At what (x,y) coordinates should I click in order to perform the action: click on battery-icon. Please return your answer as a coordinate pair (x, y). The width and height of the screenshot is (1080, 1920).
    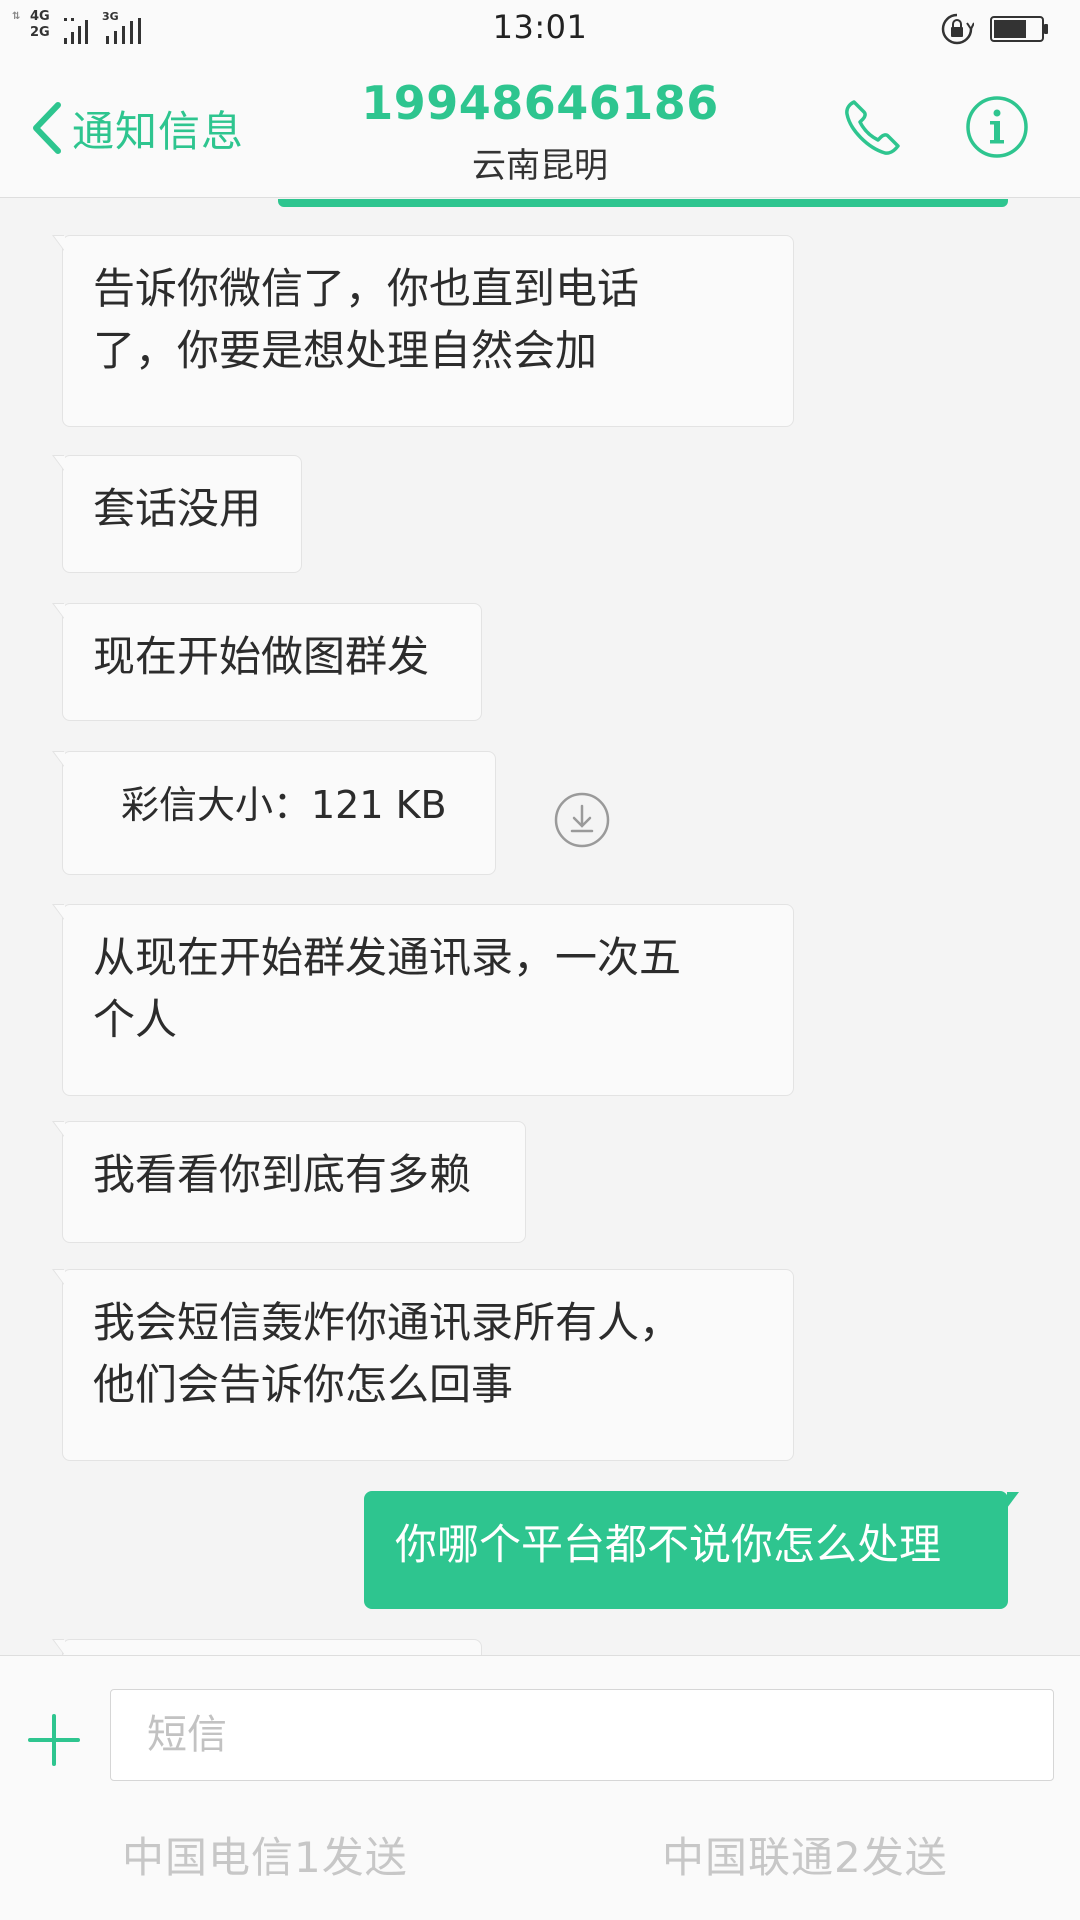
    Looking at the image, I should click on (1019, 29).